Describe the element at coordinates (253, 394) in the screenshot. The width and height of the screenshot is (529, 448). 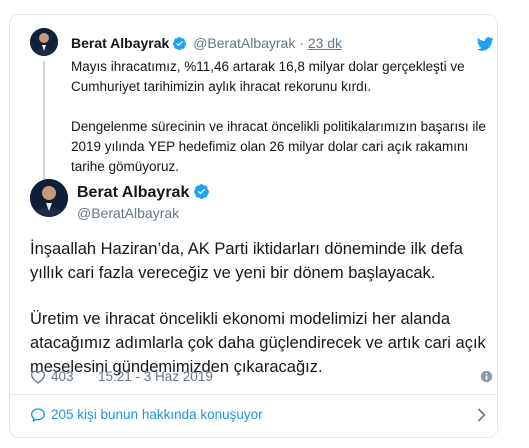
I see `footer-divider` at that location.